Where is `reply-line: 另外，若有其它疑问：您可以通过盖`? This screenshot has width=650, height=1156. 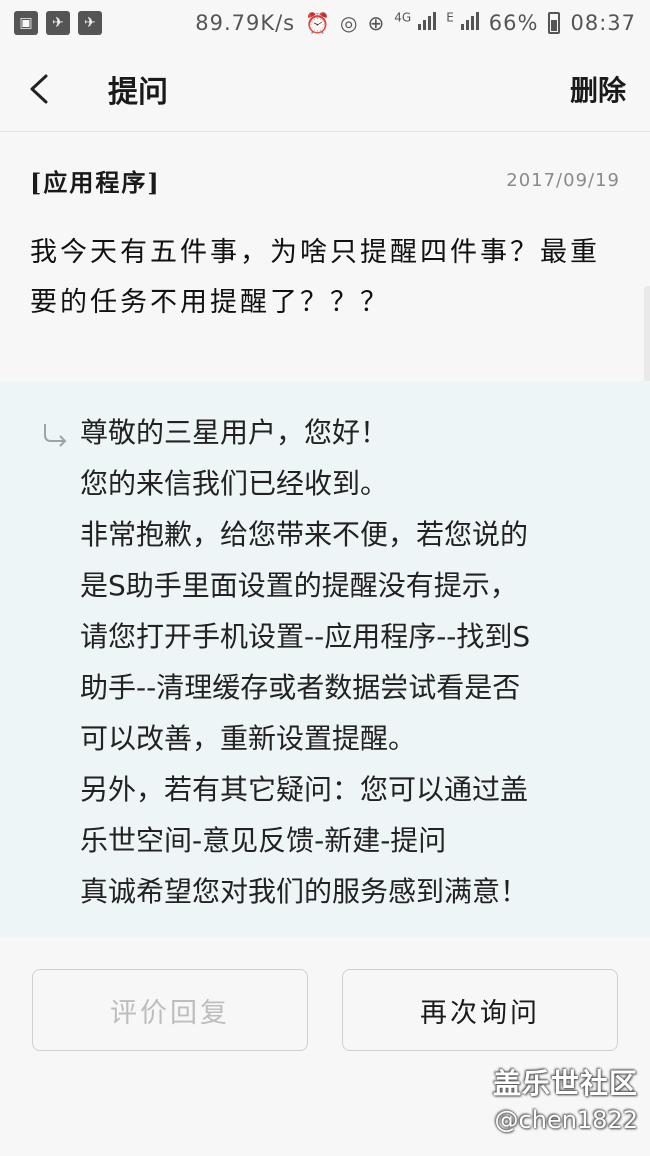 reply-line: 另外，若有其它疑问：您可以通过盖 is located at coordinates (304, 789).